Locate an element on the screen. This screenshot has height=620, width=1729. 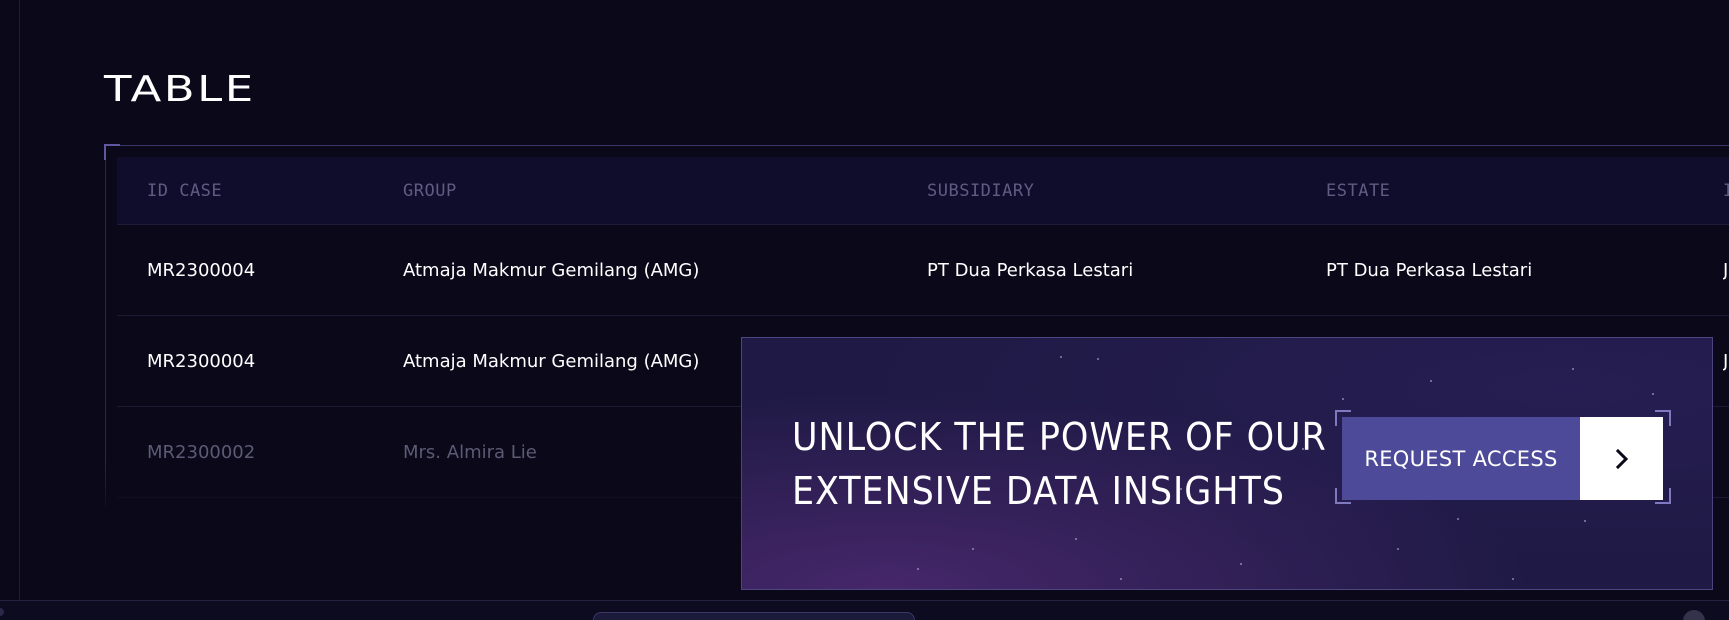
cell-estate: PT Dua Perkasa Lestari is located at coordinates (1429, 270).